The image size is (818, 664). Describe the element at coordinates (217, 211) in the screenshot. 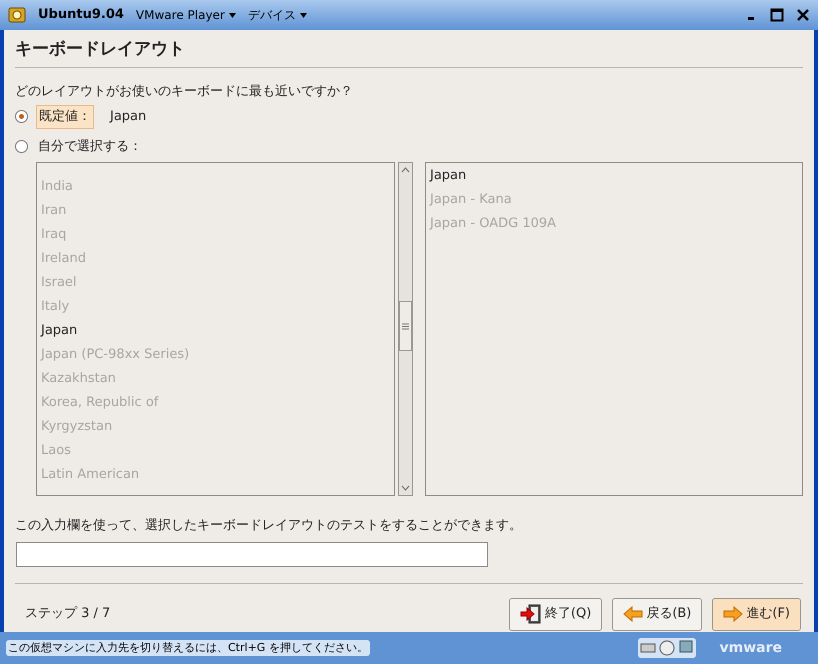

I see `list-item: Iran` at that location.